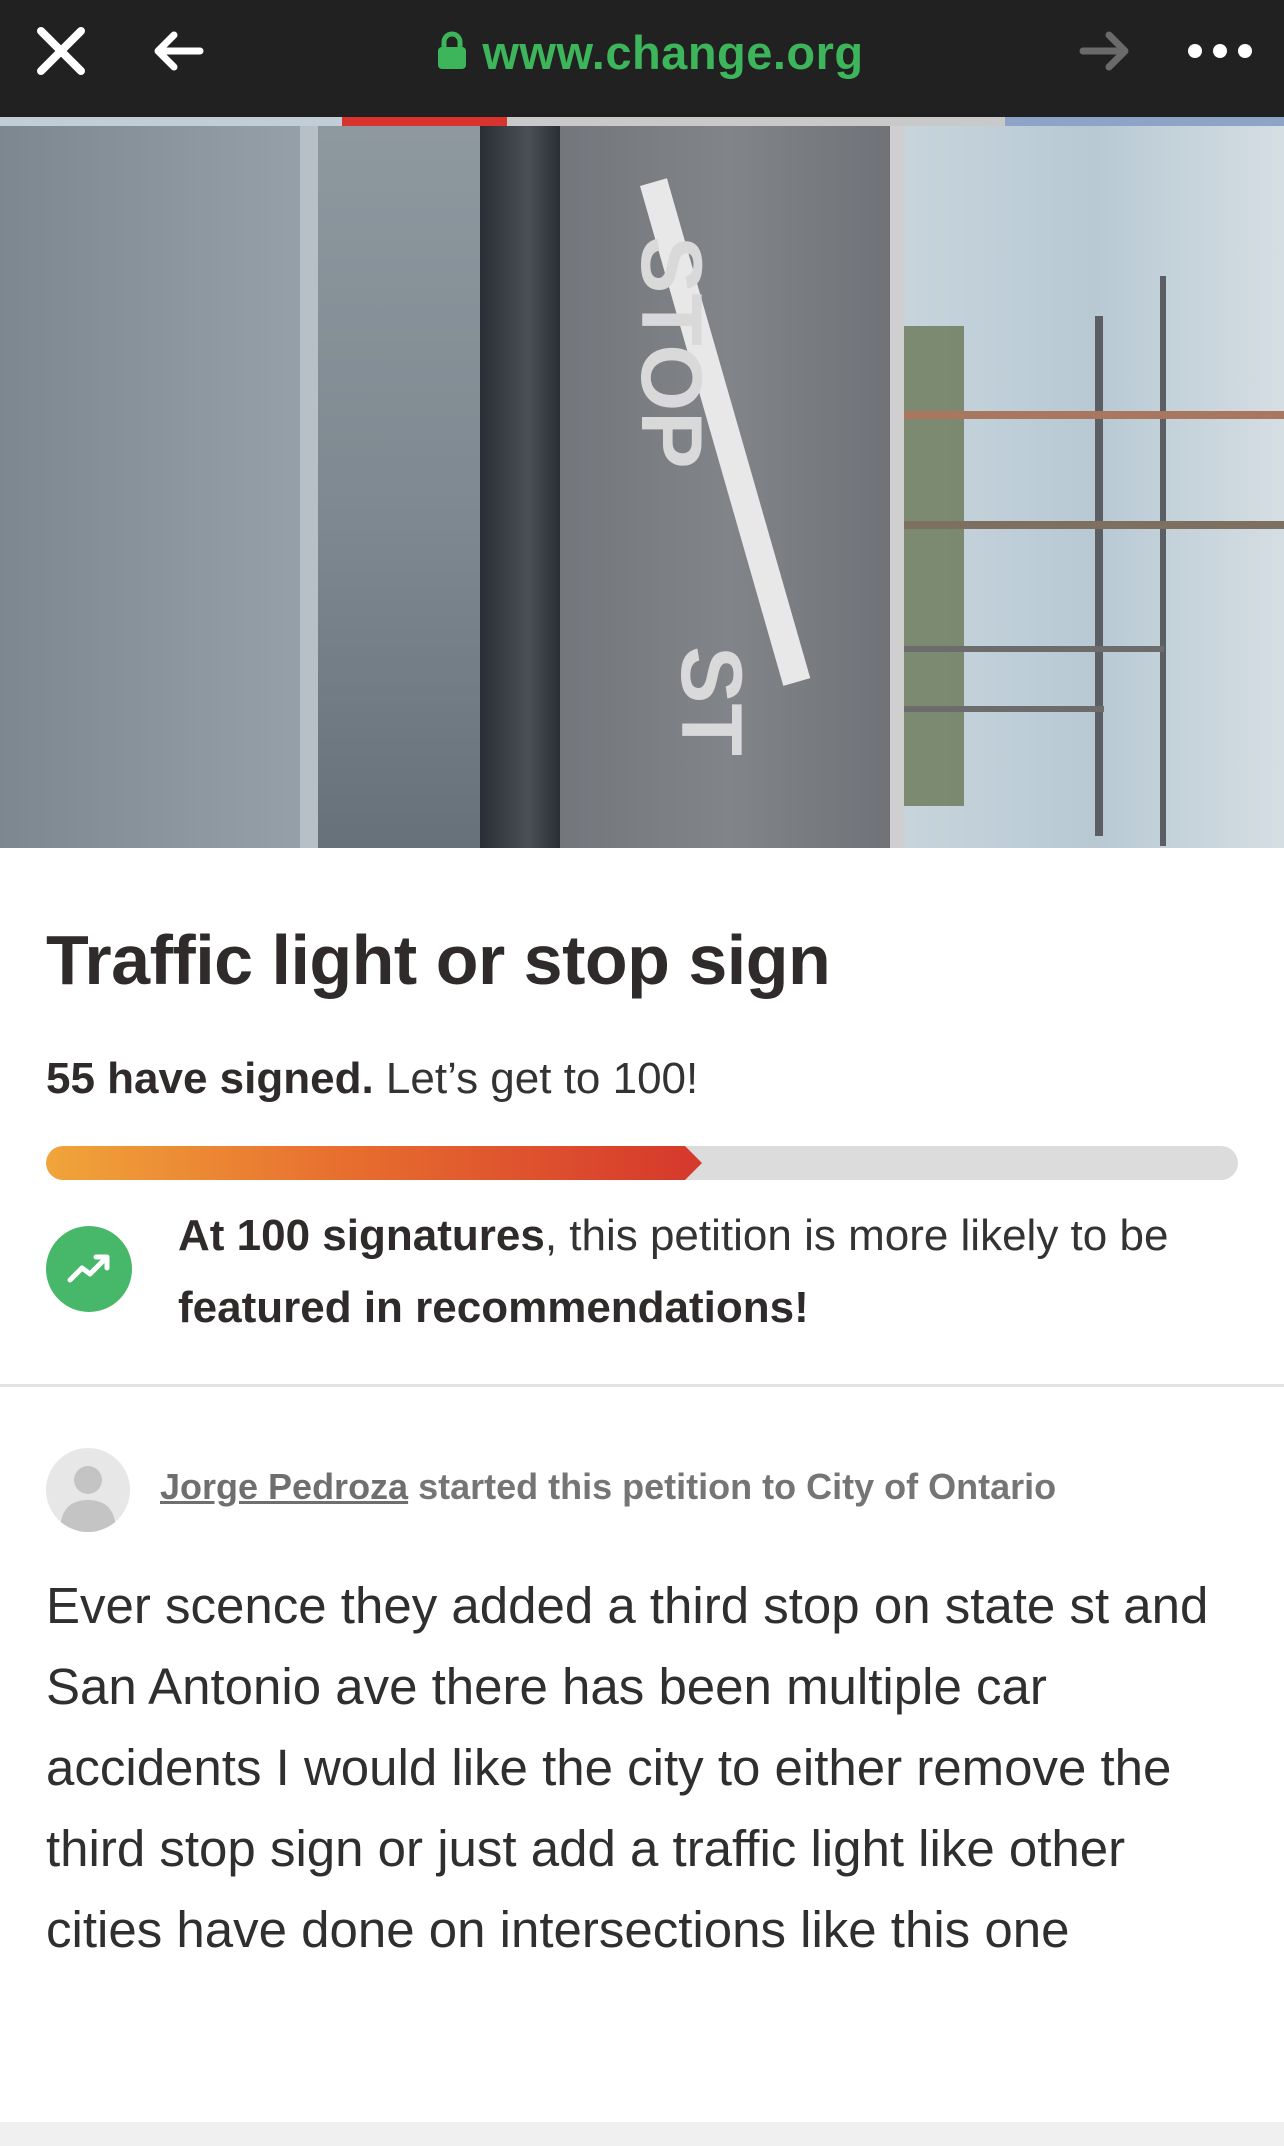  Describe the element at coordinates (732, 1486) in the screenshot. I see `byline-rest: started this petition to City of Ontario` at that location.